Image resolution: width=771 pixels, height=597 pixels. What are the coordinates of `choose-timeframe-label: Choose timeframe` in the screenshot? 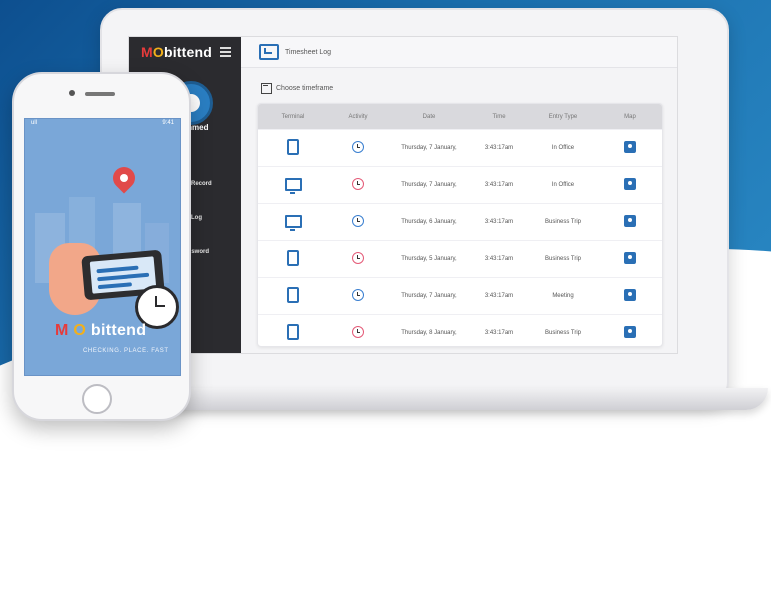 It's located at (305, 88).